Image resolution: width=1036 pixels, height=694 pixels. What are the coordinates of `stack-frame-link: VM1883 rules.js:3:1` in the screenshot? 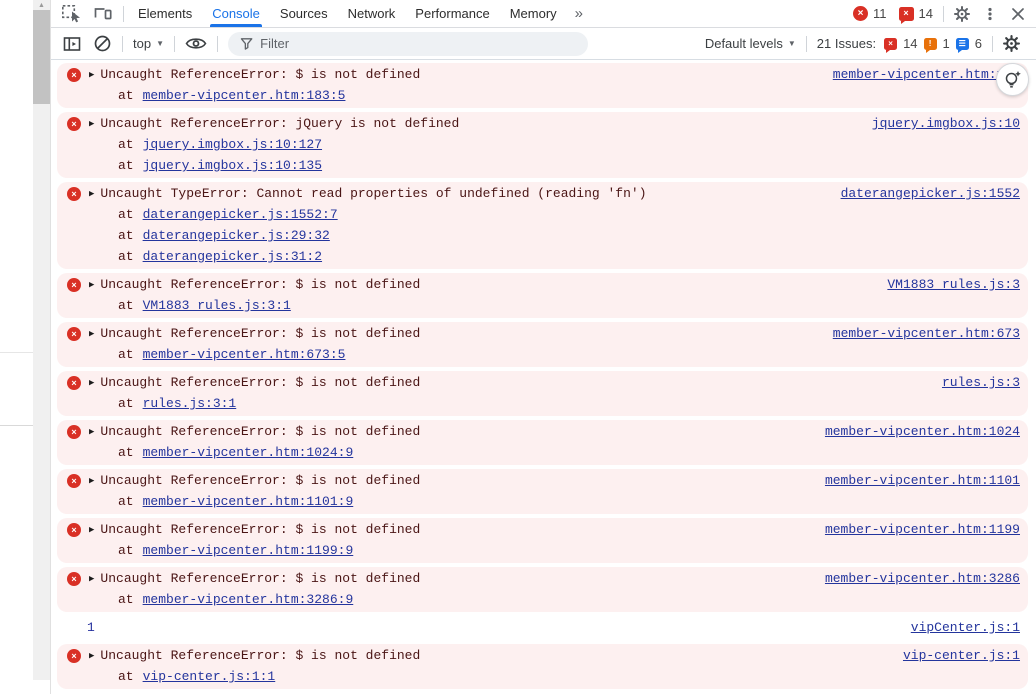 It's located at (217, 305).